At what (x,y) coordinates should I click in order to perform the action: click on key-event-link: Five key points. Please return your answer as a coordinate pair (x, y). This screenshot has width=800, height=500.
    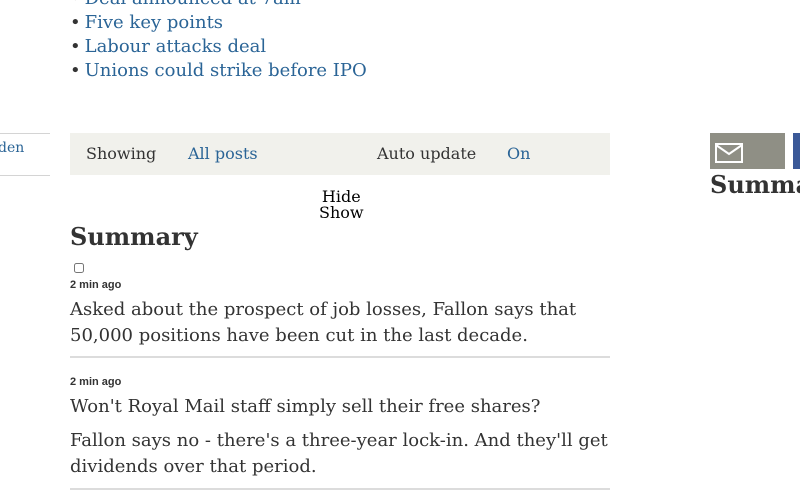
    Looking at the image, I should click on (154, 22).